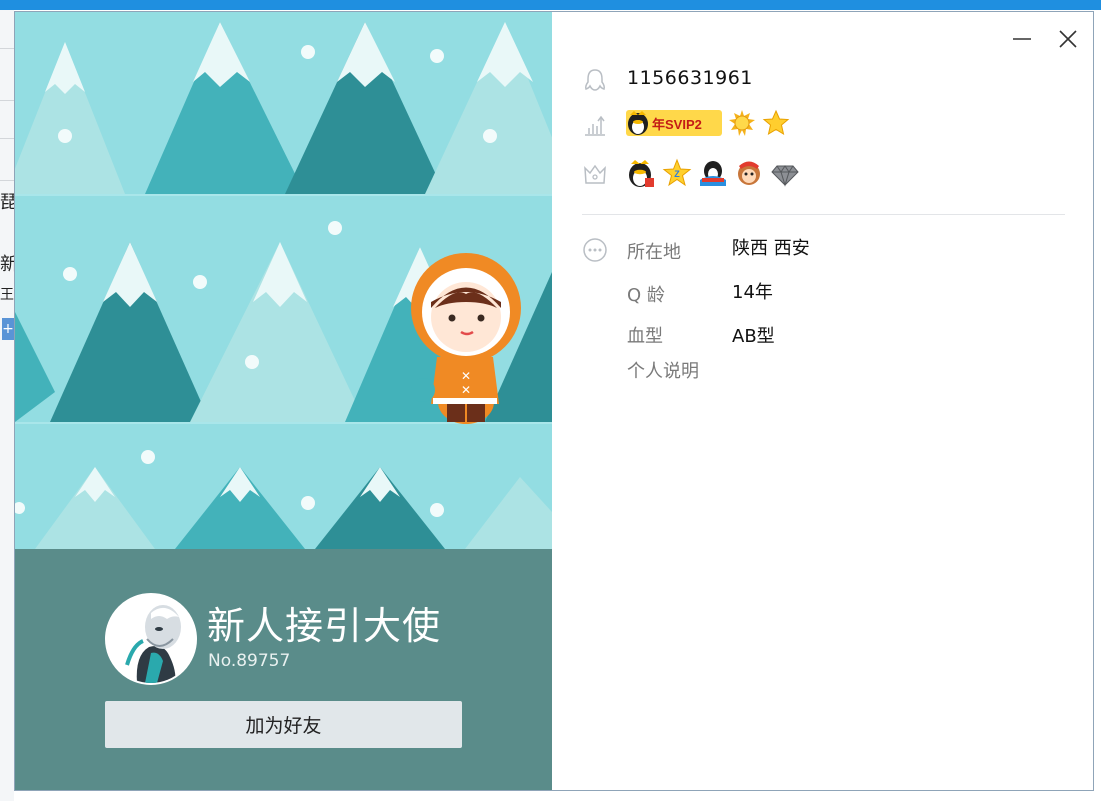  I want to click on qq-number: 1156631961, so click(690, 78).